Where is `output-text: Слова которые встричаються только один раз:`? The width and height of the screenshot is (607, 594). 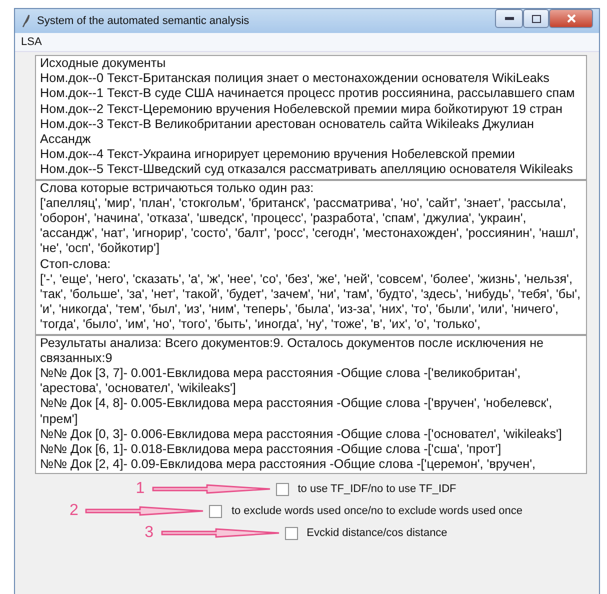 output-text: Слова которые встричаються только один раз: is located at coordinates (177, 188).